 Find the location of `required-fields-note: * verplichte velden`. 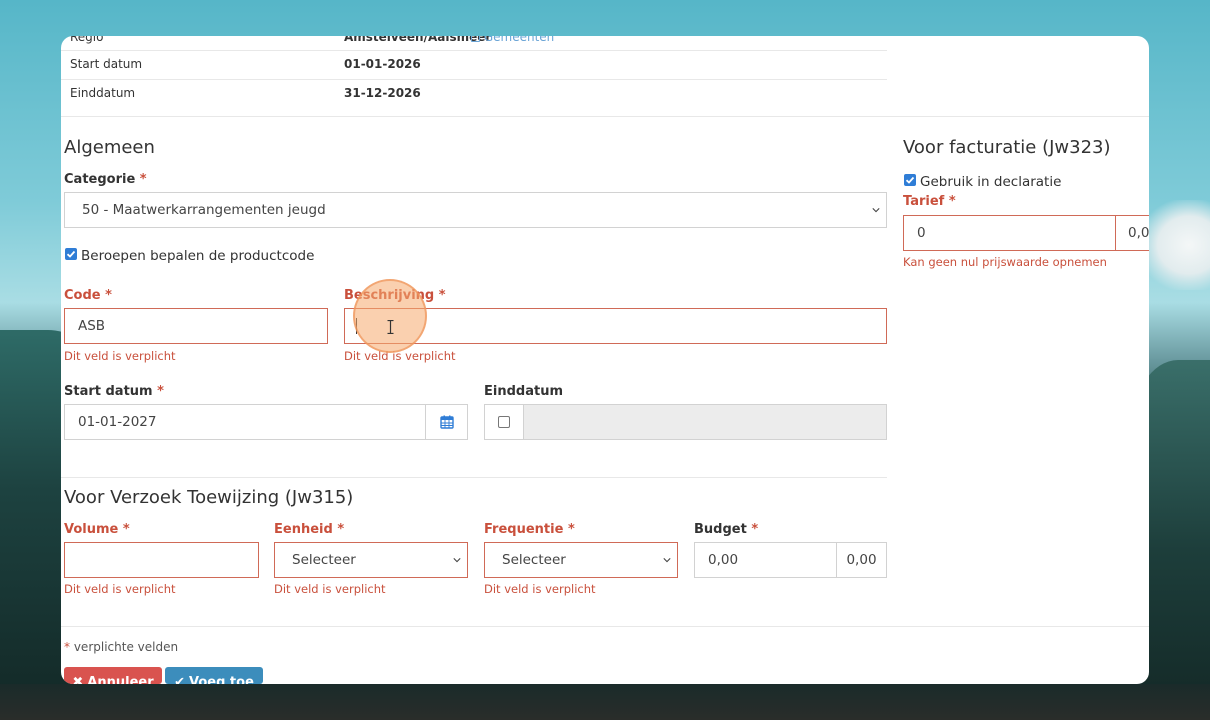

required-fields-note: * verplichte velden is located at coordinates (121, 647).